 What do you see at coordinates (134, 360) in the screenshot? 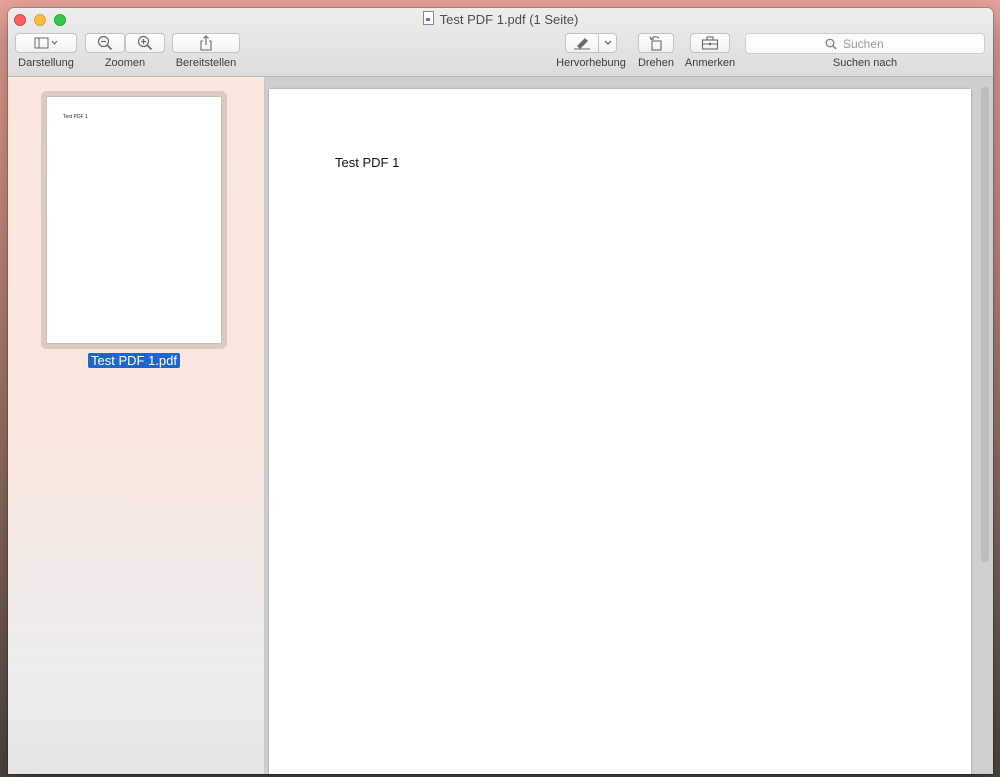
I see `thumbnail-label: Test PDF 1.pdf` at bounding box center [134, 360].